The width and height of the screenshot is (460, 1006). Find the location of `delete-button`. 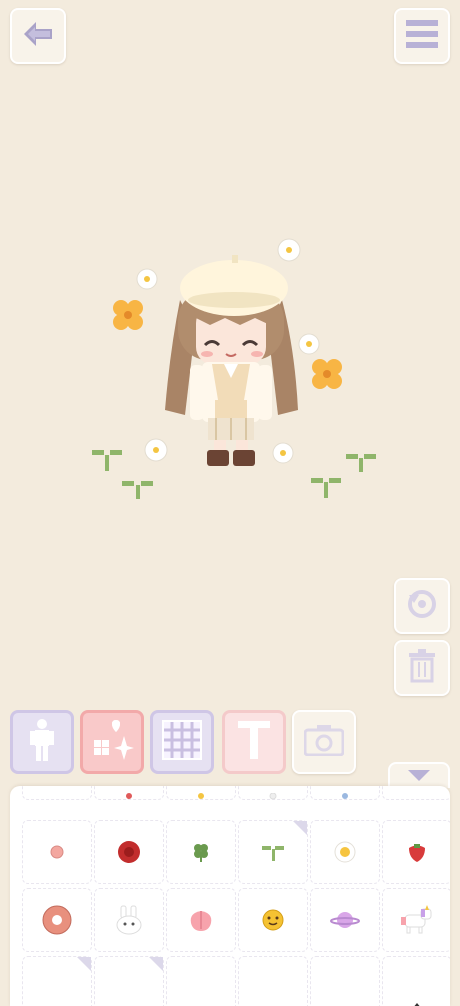

delete-button is located at coordinates (422, 668).